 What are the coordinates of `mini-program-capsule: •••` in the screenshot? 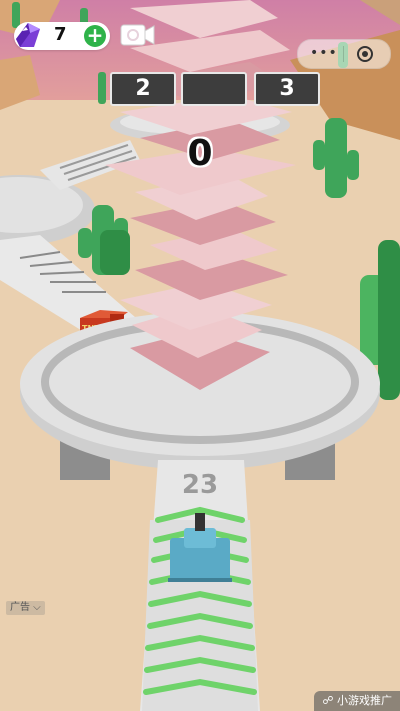 It's located at (344, 54).